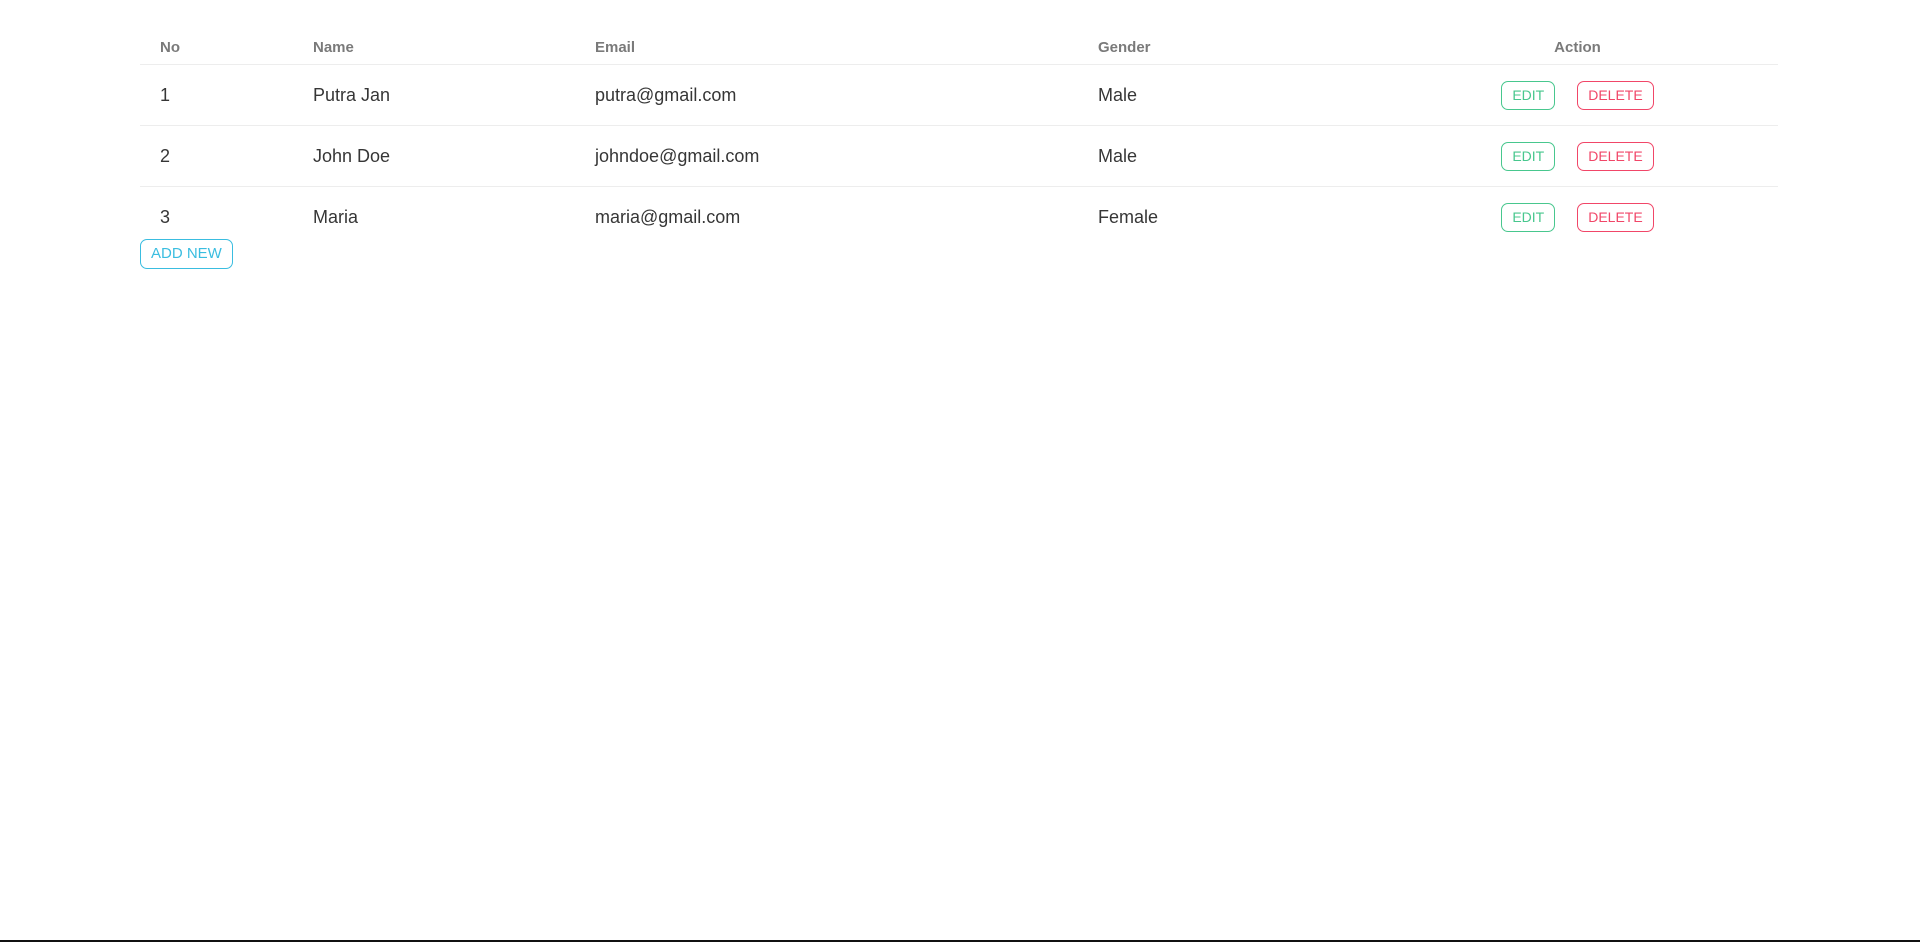  What do you see at coordinates (668, 216) in the screenshot?
I see `cell-email: maria@gmail.com` at bounding box center [668, 216].